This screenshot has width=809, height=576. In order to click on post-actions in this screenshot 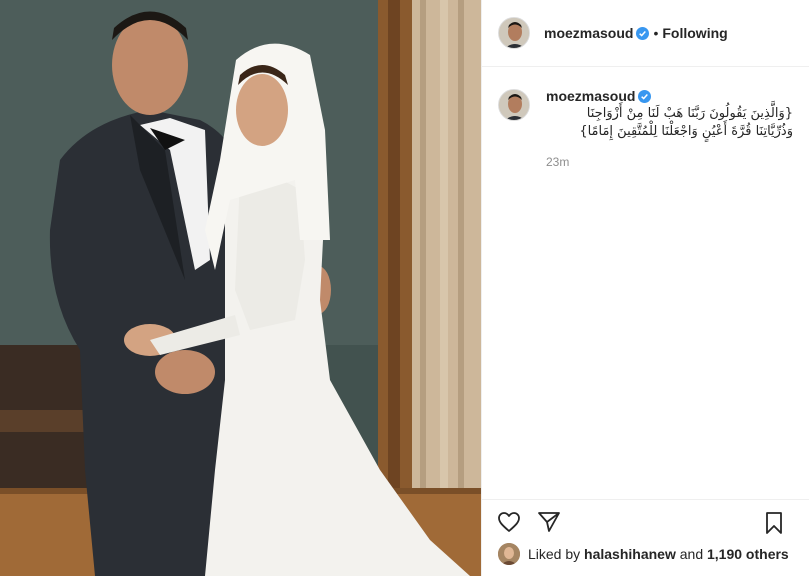, I will do `click(645, 521)`.